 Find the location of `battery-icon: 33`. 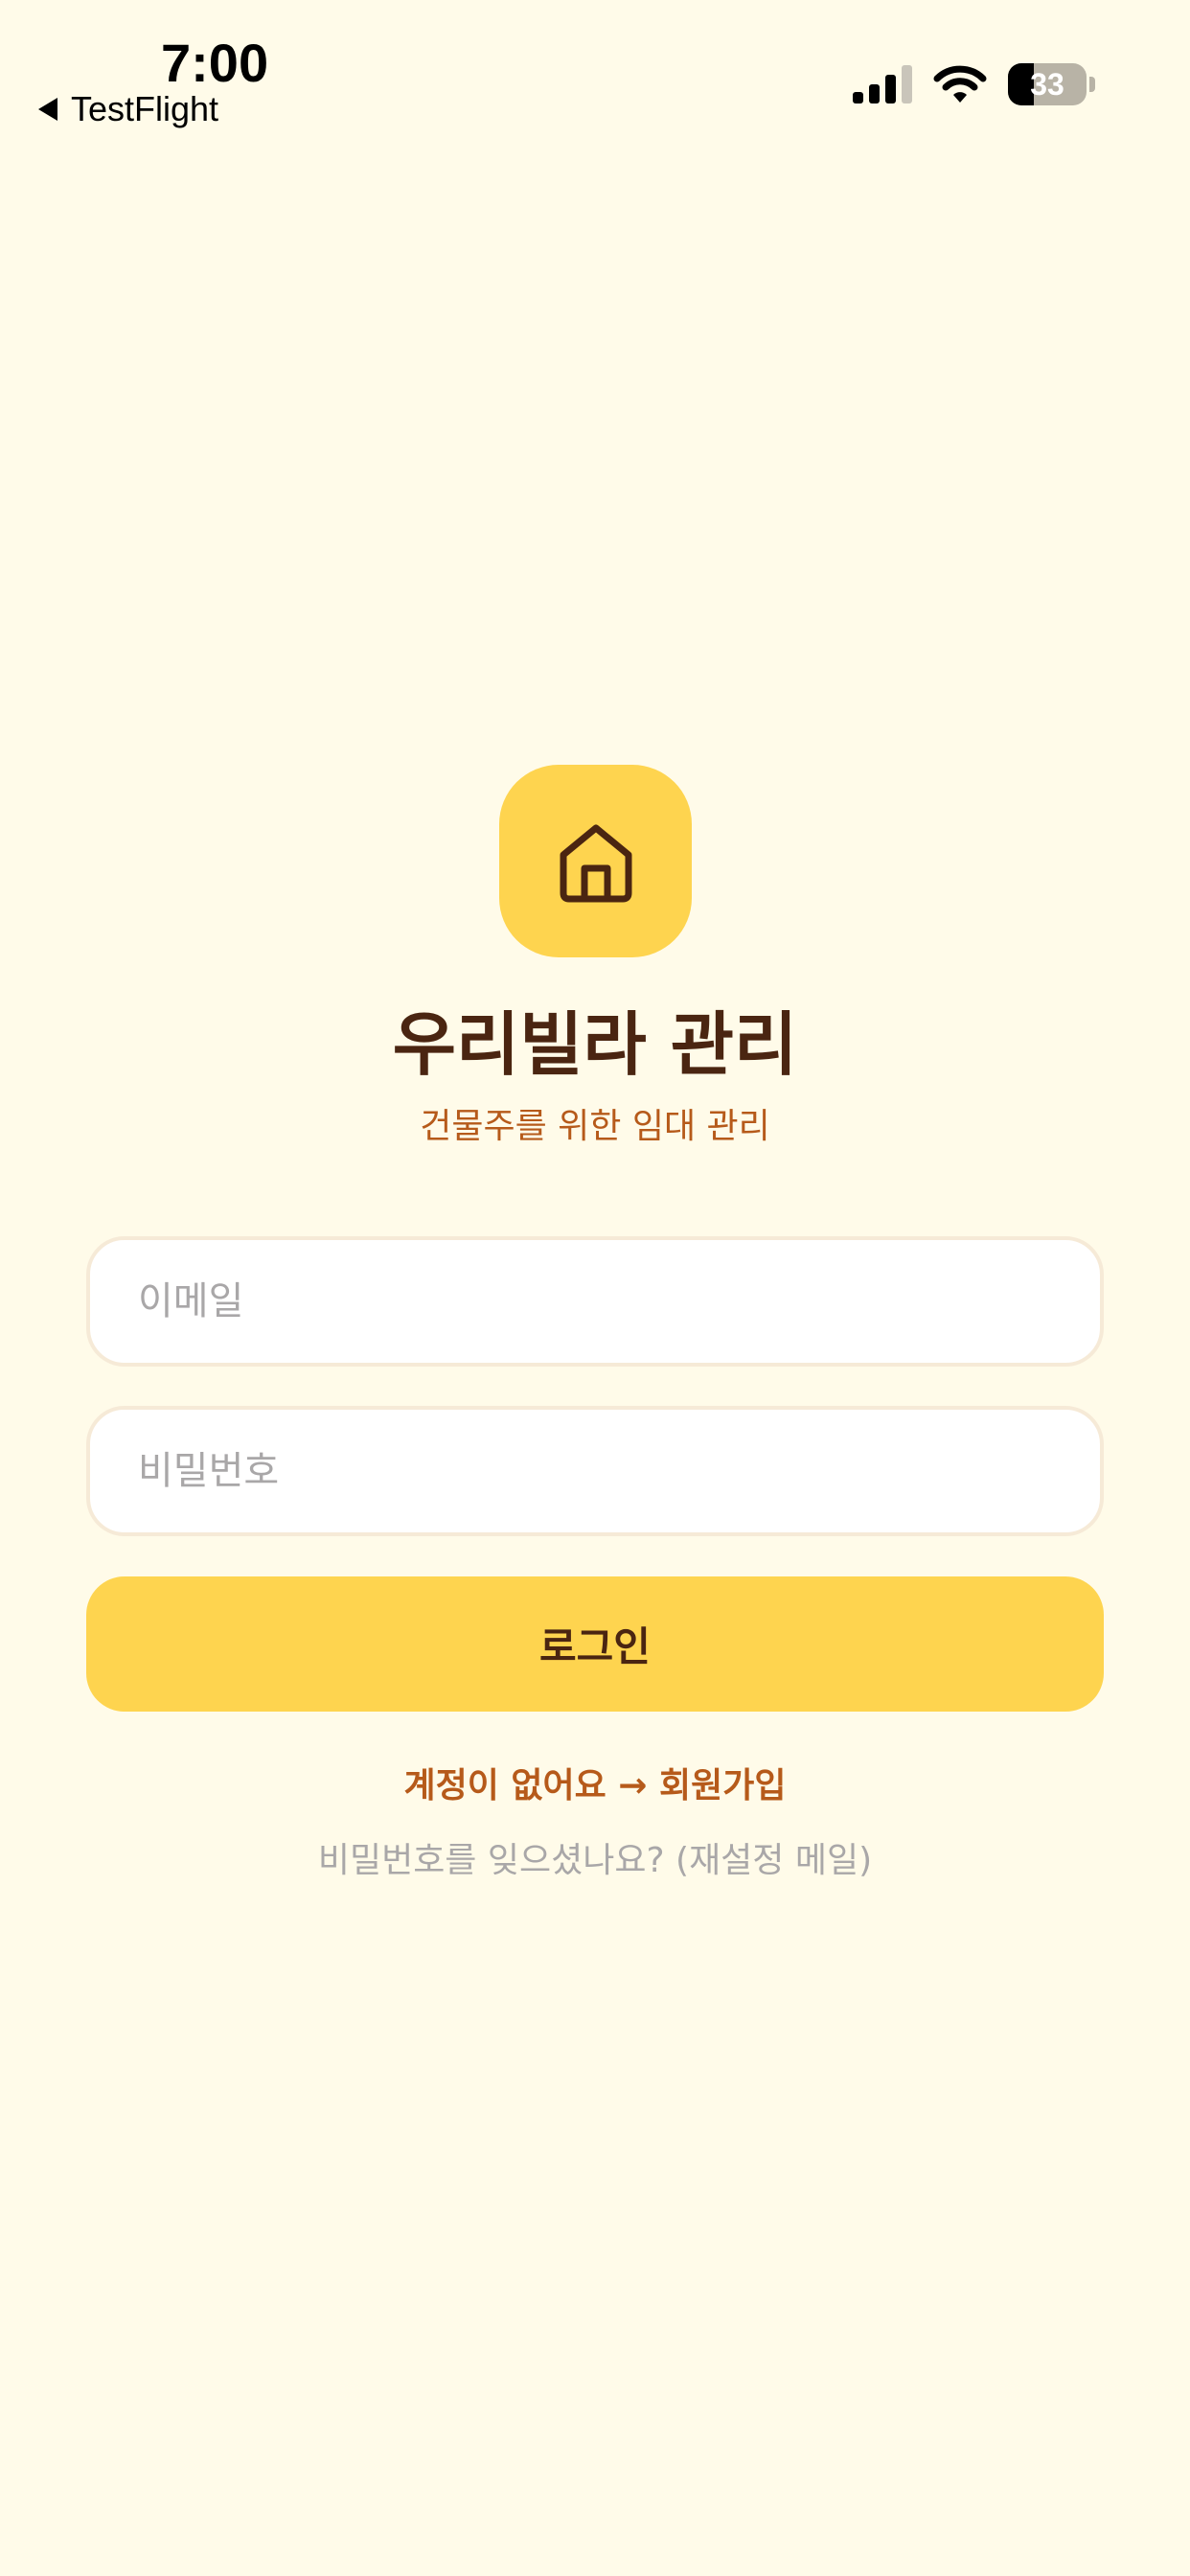

battery-icon: 33 is located at coordinates (1047, 84).